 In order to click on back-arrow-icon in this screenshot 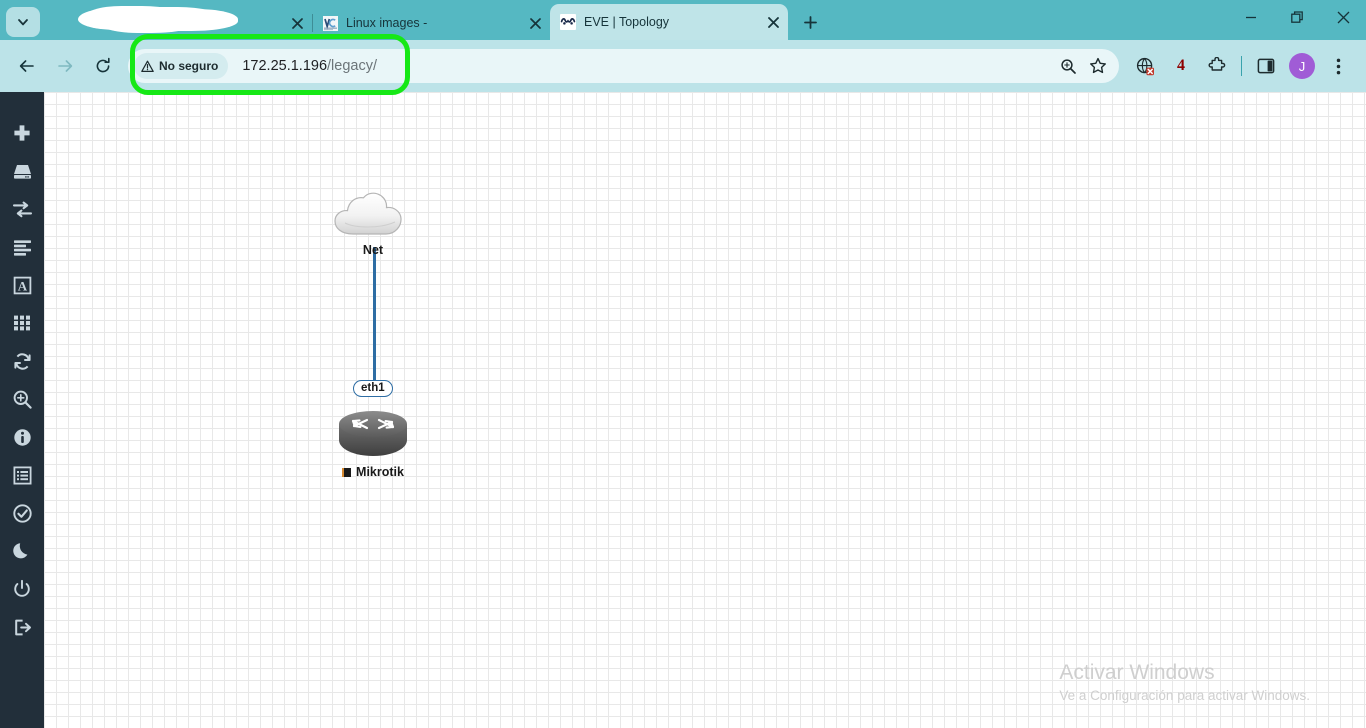, I will do `click(26, 66)`.